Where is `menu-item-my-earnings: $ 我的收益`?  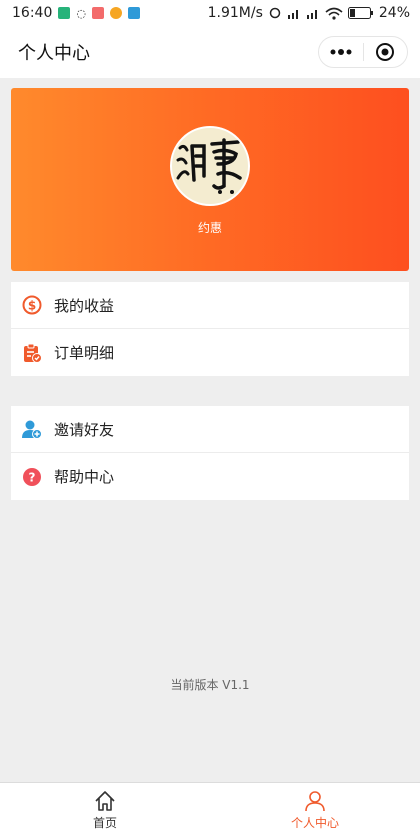 menu-item-my-earnings: $ 我的收益 is located at coordinates (210, 305).